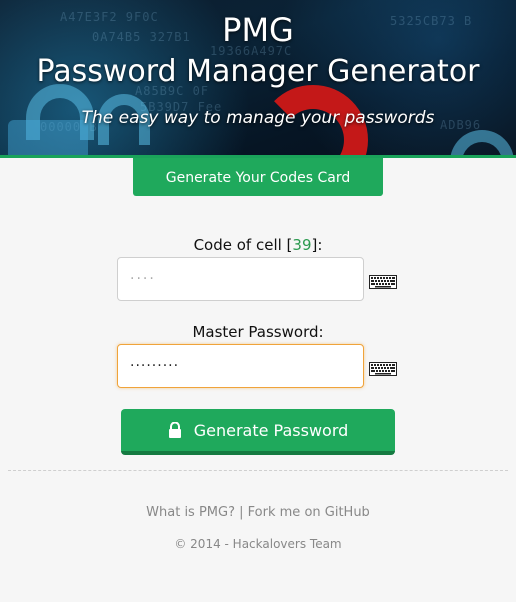 The width and height of the screenshot is (516, 602). What do you see at coordinates (258, 470) in the screenshot?
I see `section-divider` at bounding box center [258, 470].